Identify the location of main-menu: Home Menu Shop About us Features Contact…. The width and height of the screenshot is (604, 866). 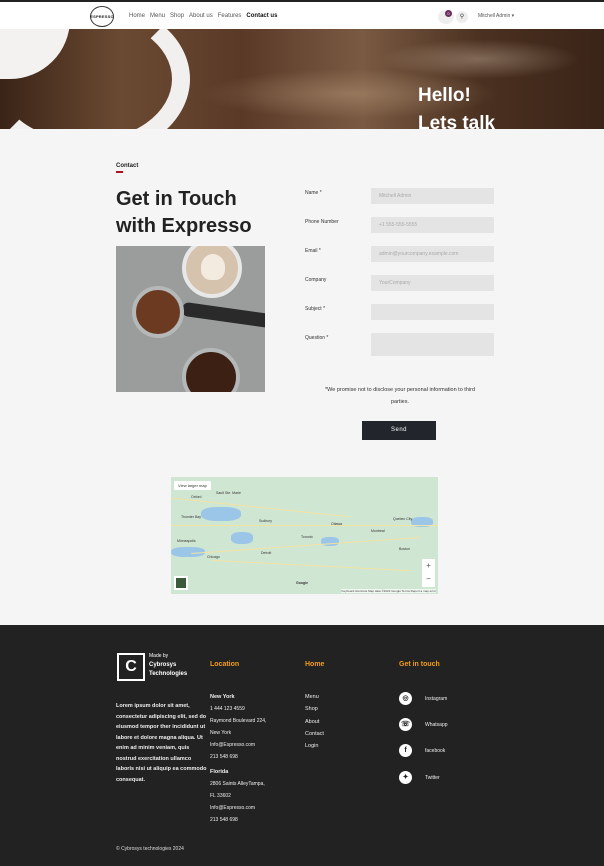
(203, 16).